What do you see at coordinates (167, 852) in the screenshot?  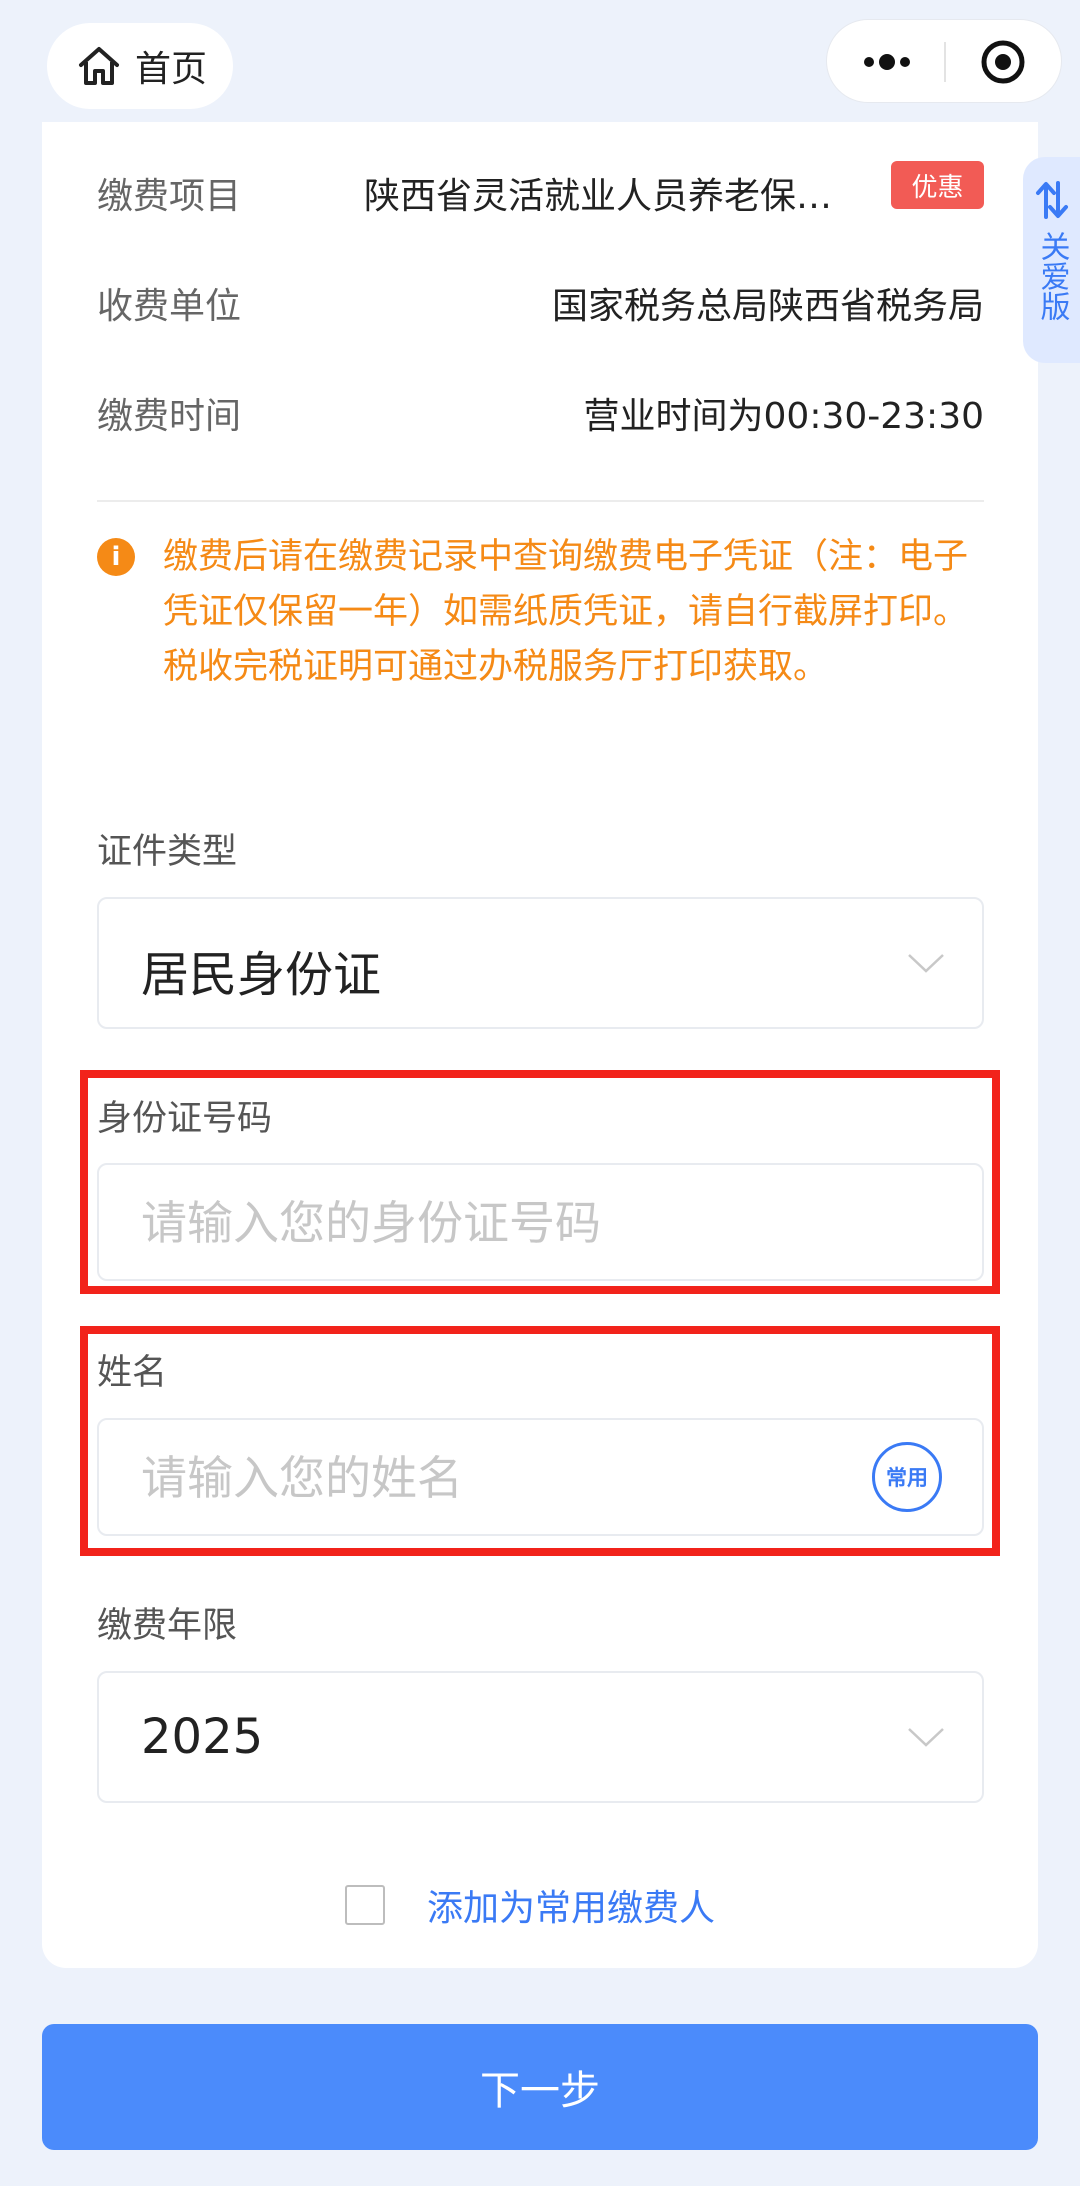 I see `id-type-label: 证件类型` at bounding box center [167, 852].